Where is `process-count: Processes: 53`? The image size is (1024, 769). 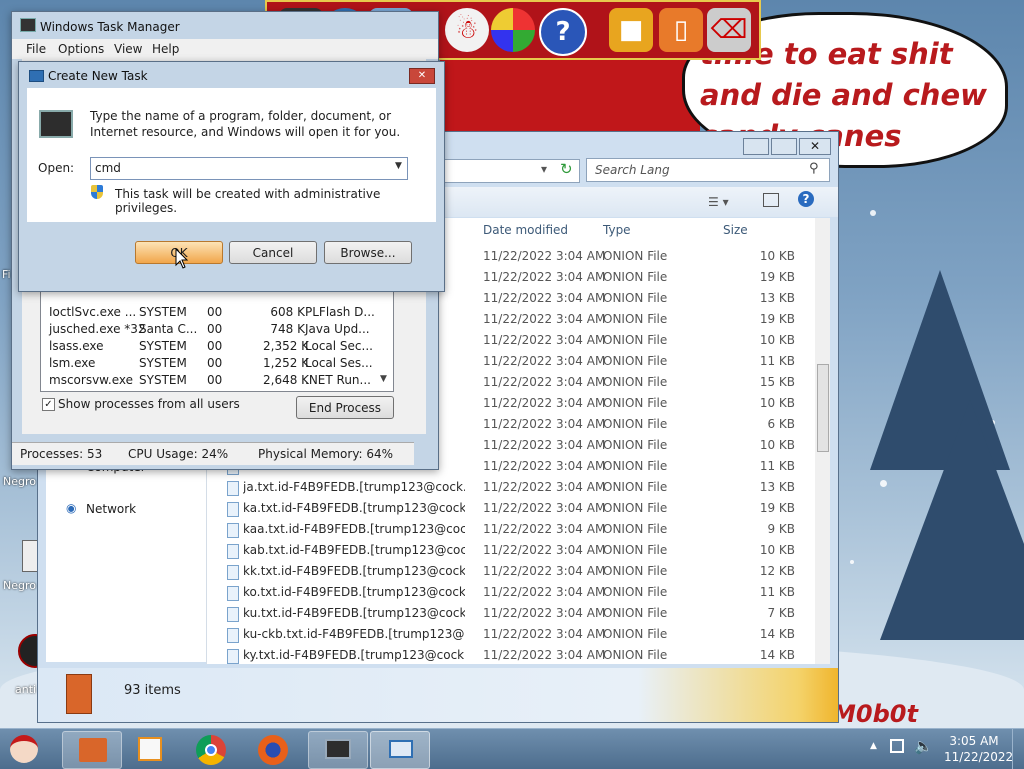
process-count: Processes: 53 is located at coordinates (61, 454).